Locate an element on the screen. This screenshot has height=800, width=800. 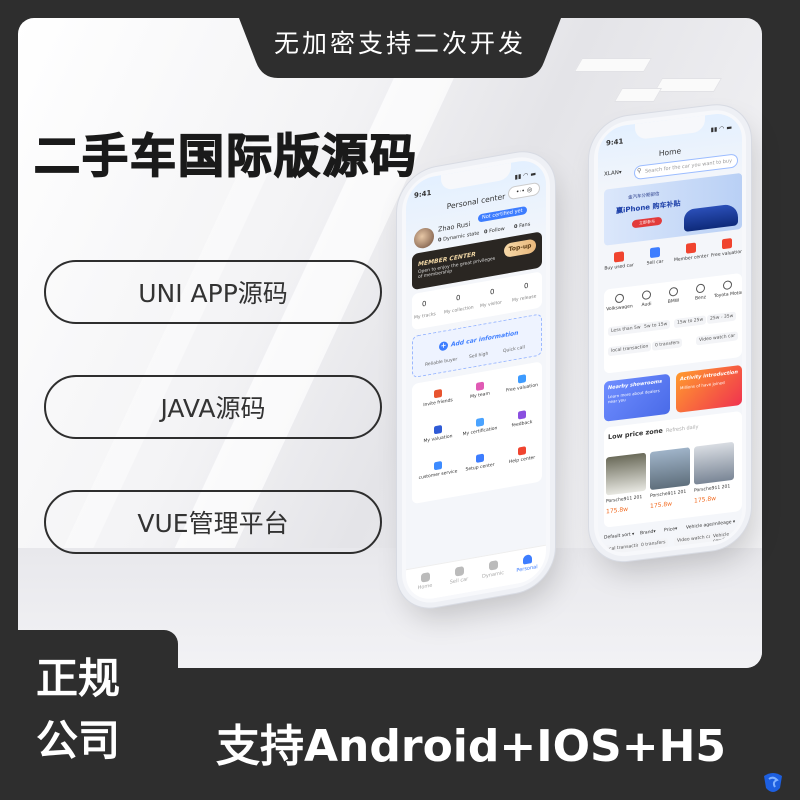
tab-personal: Personal is located at coordinates (527, 563).